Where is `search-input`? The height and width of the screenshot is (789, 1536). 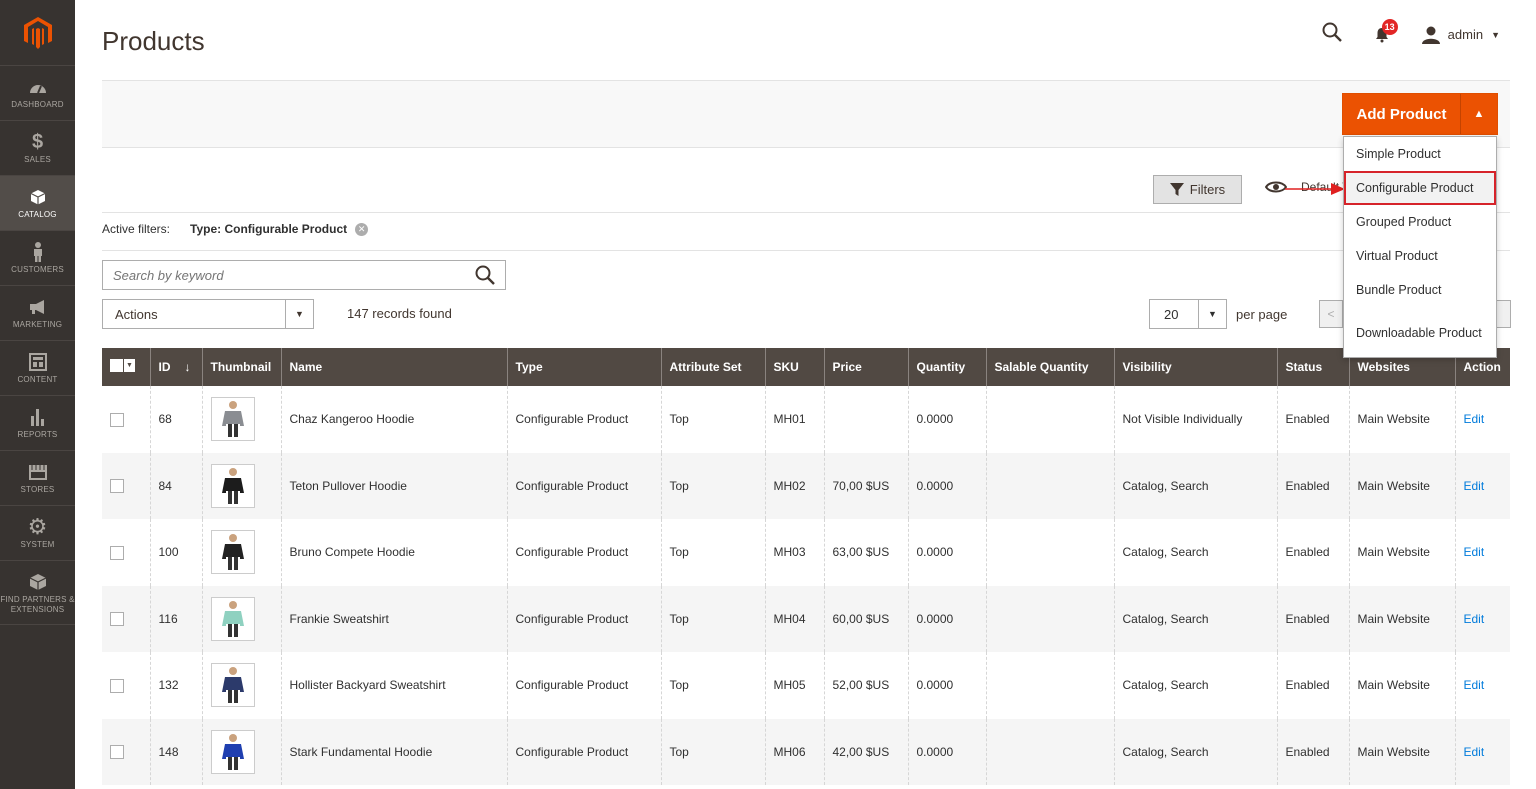
search-input is located at coordinates (294, 275).